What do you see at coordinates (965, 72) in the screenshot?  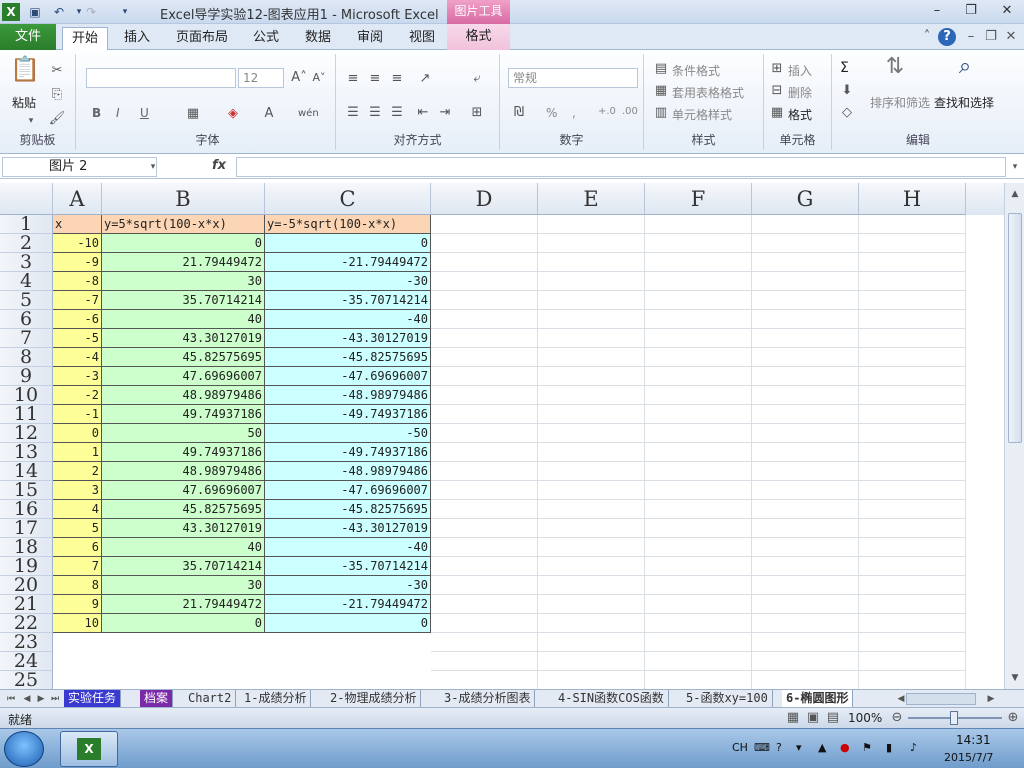 I see `find-select-icon: ⌕` at bounding box center [965, 72].